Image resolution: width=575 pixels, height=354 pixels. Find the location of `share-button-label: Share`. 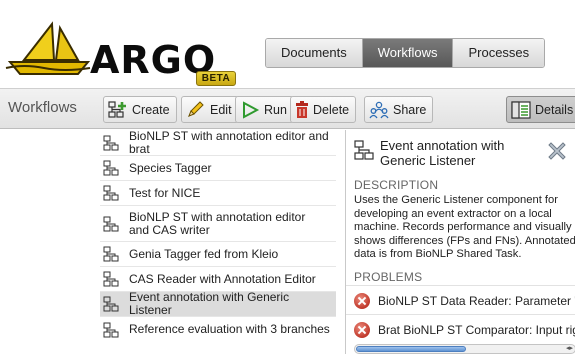

share-button-label: Share is located at coordinates (410, 109).